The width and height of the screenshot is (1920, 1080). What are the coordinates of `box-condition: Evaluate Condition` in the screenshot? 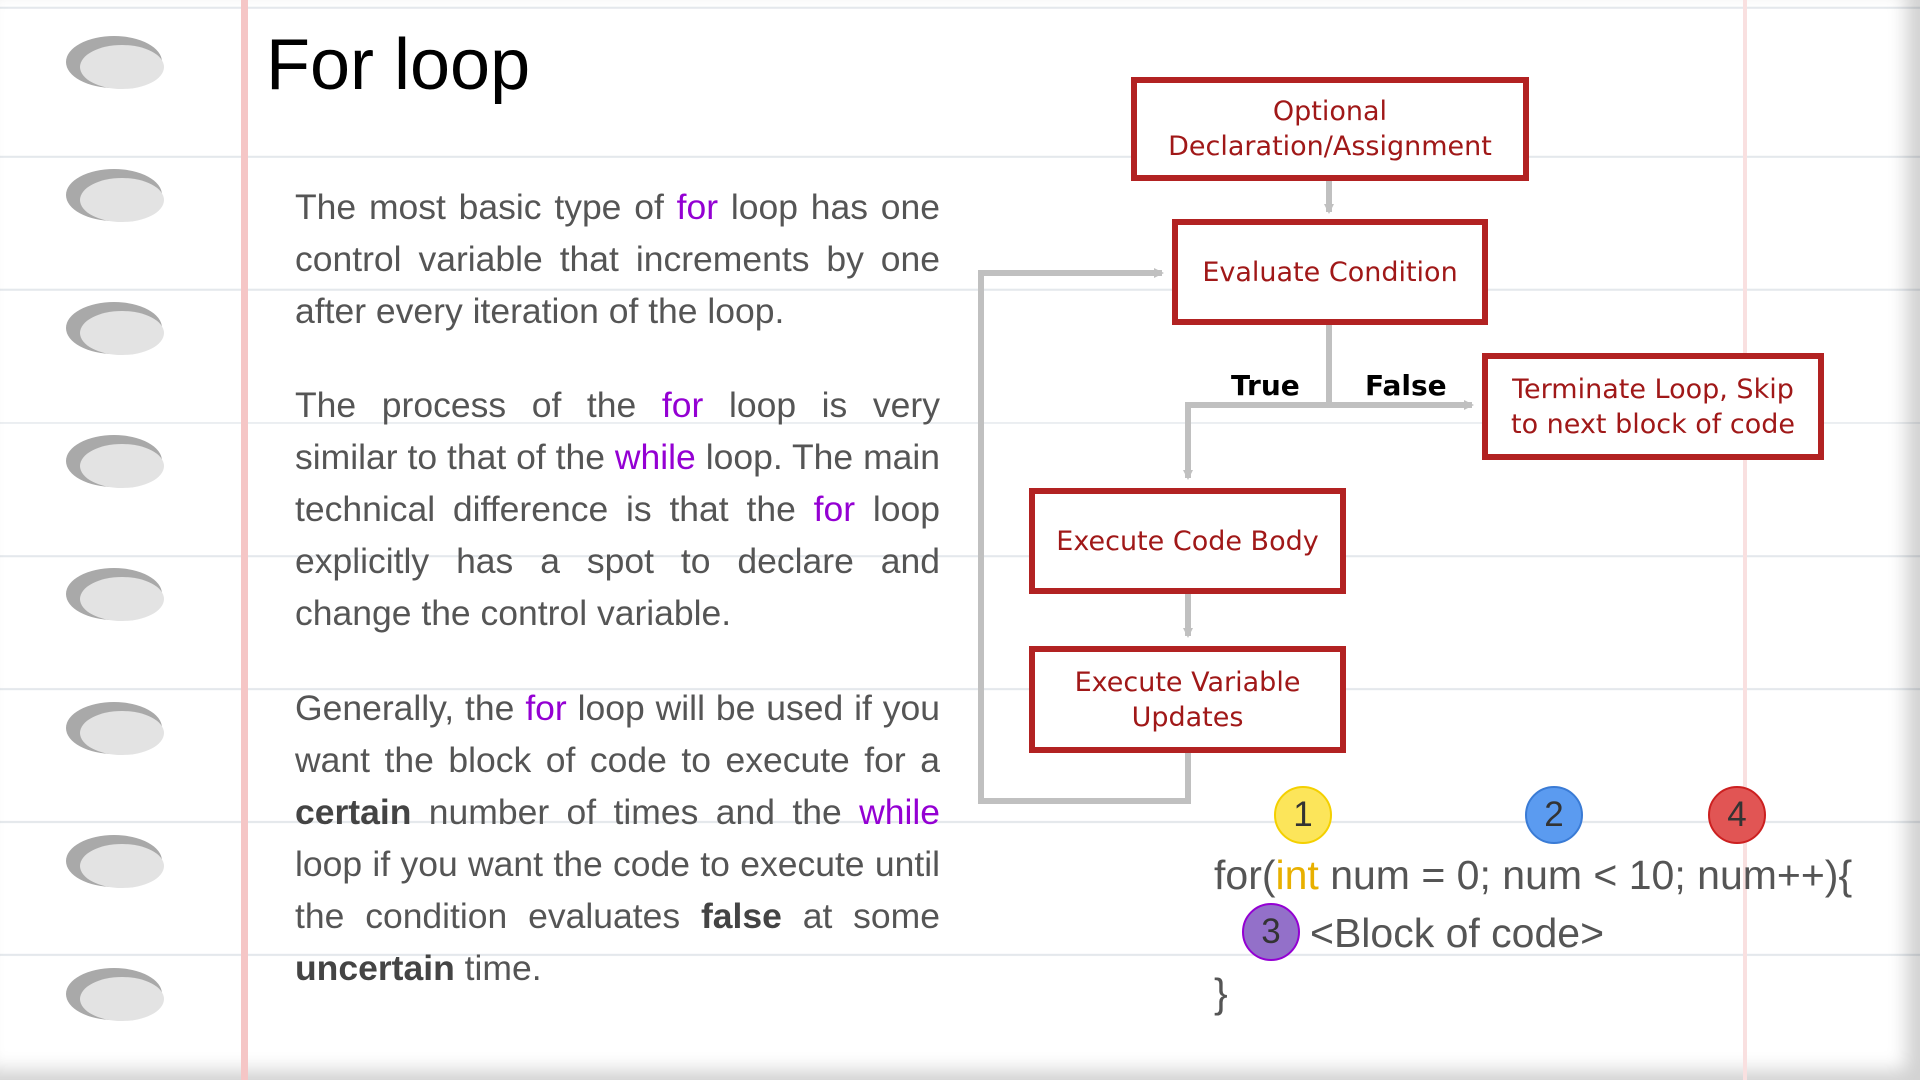 It's located at (1330, 272).